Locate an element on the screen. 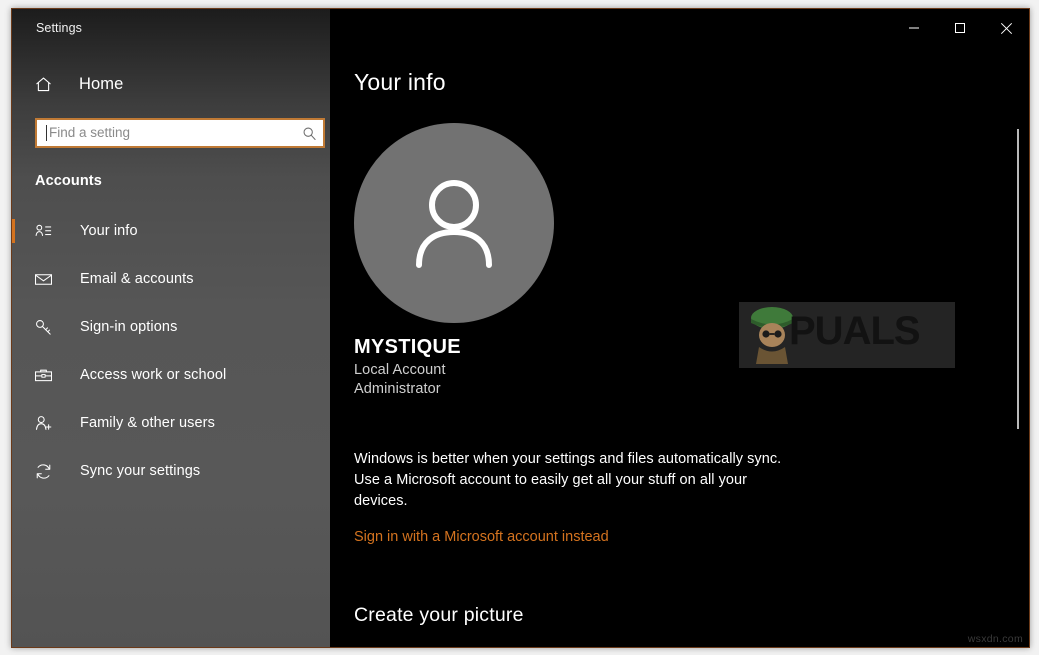 The height and width of the screenshot is (655, 1039). sidebar-item-your-info: Your info is located at coordinates (171, 231).